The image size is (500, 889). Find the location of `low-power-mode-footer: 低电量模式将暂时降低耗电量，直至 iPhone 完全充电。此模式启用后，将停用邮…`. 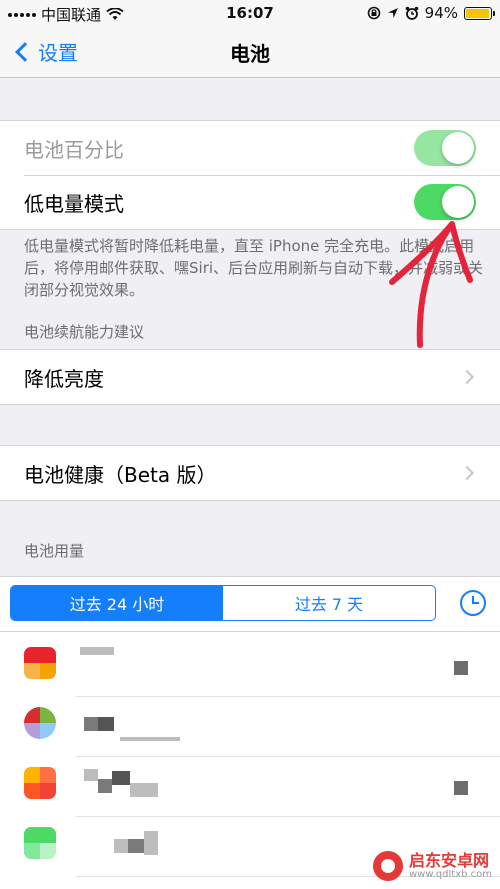

low-power-mode-footer: 低电量模式将暂时降低耗电量，直至 iPhone 完全充电。此模式启用后，将停用邮… is located at coordinates (254, 268).